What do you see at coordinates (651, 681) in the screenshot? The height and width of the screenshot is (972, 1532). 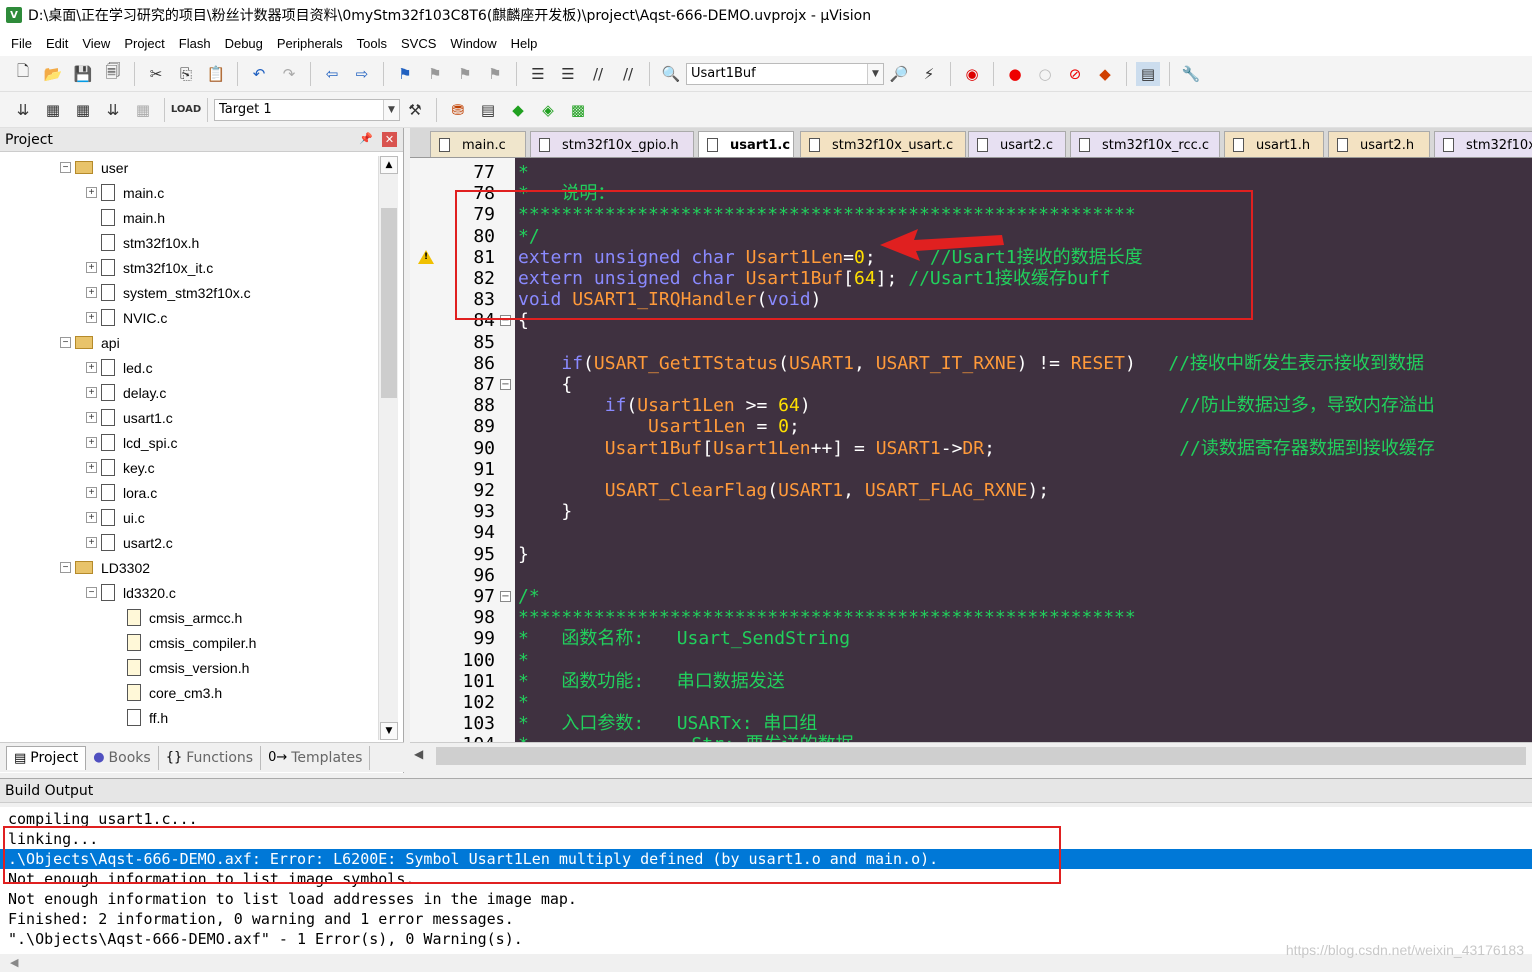 I see `code-line: * 函数功能: 串口数据发送` at bounding box center [651, 681].